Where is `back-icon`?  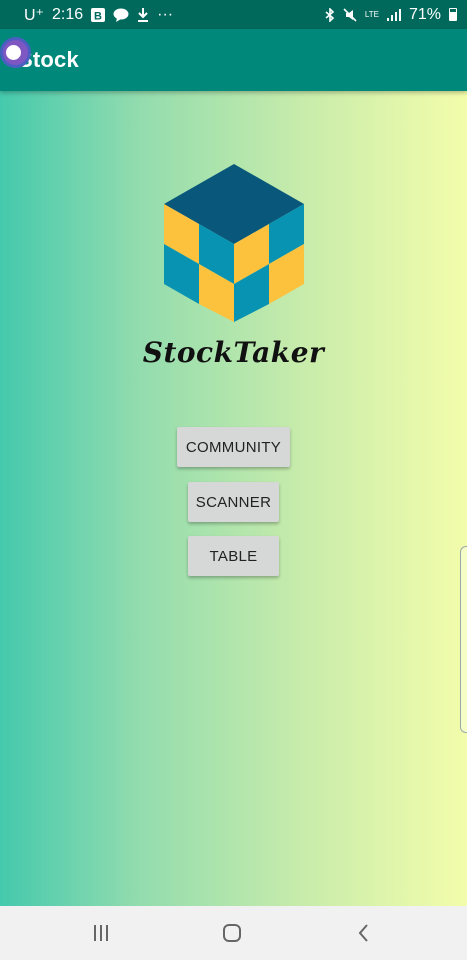
back-icon is located at coordinates (364, 933).